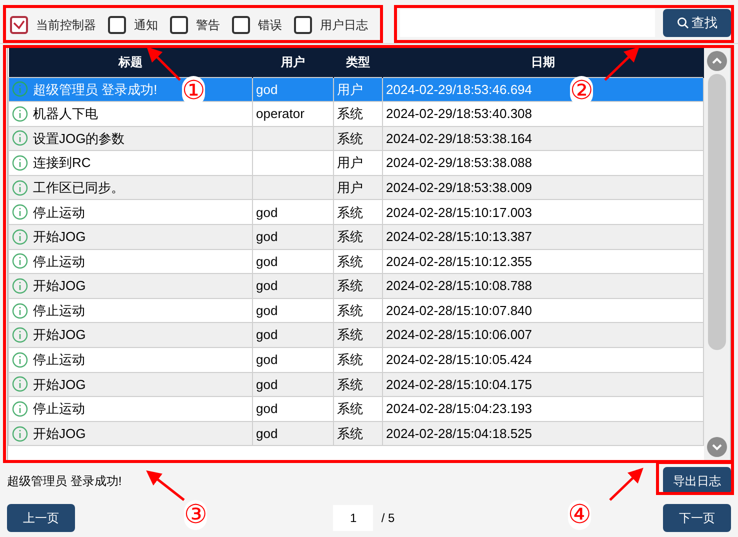 The image size is (738, 537). What do you see at coordinates (459, 310) in the screenshot?
I see `table-cell: 2024-02-28/15:10:07.840` at bounding box center [459, 310].